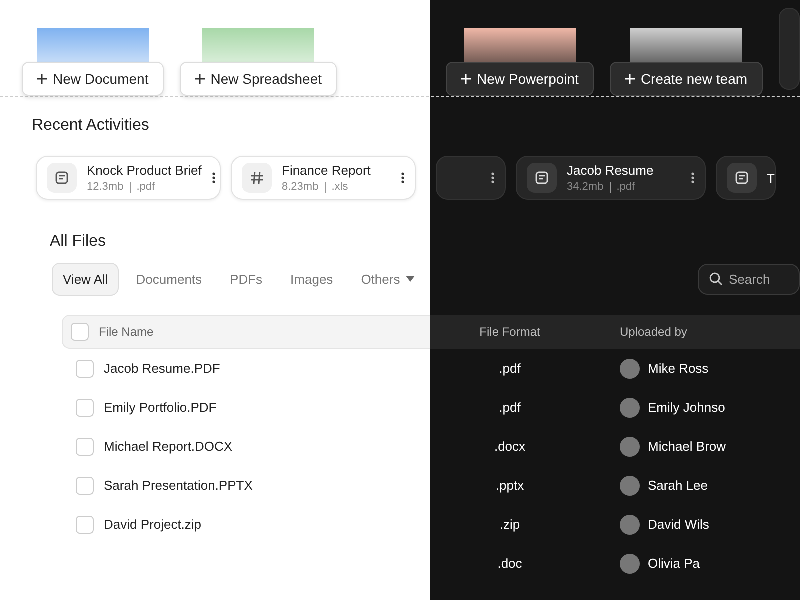  Describe the element at coordinates (771, 178) in the screenshot. I see `file-name: T` at that location.